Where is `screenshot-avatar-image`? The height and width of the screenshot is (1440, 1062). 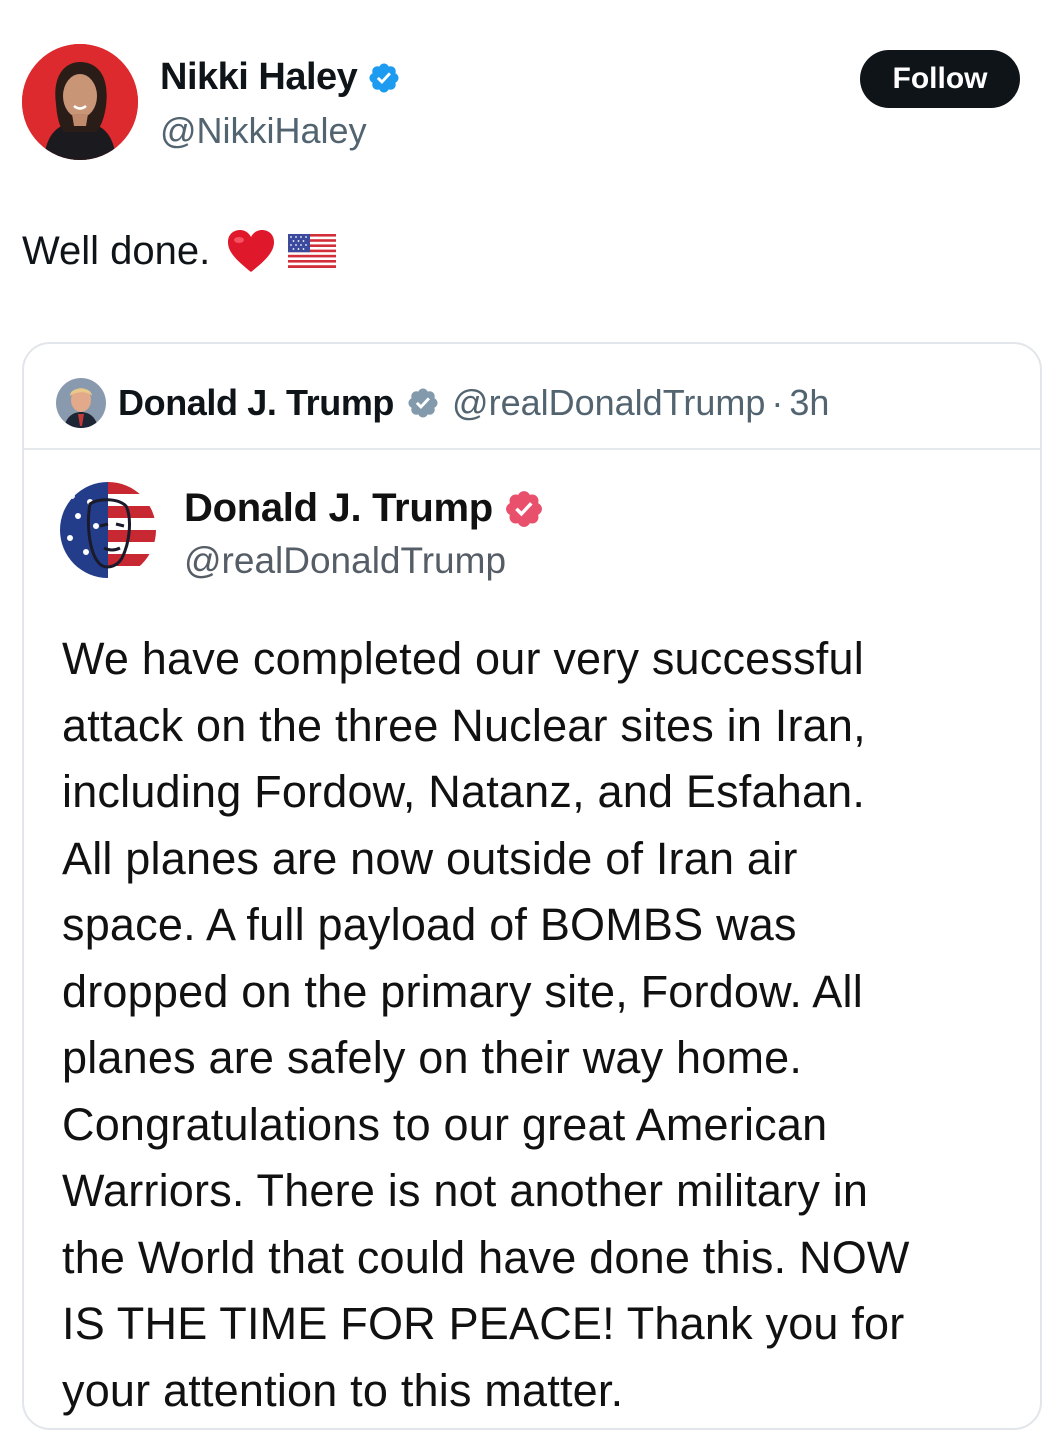
screenshot-avatar-image is located at coordinates (108, 530).